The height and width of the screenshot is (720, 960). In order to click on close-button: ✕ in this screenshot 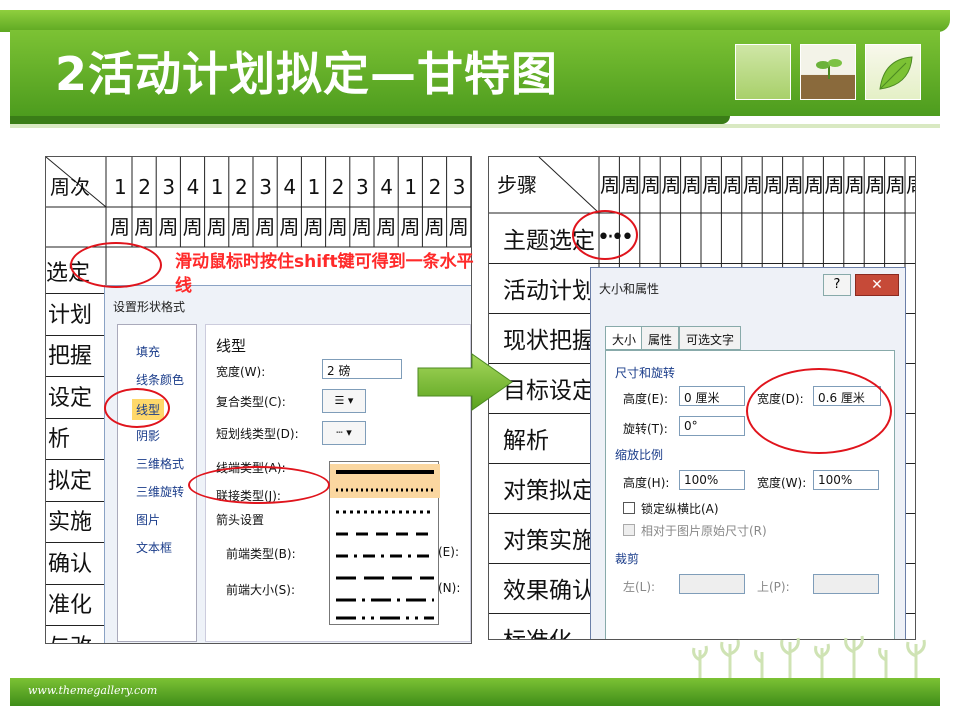, I will do `click(877, 285)`.